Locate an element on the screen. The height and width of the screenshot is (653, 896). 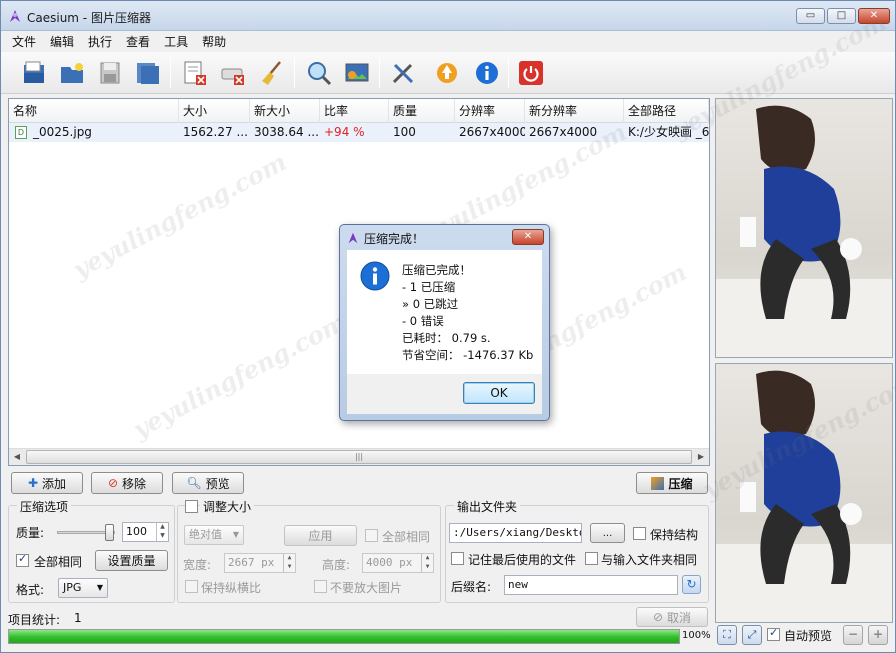
column-ratio: 比率 is located at coordinates (354, 111).